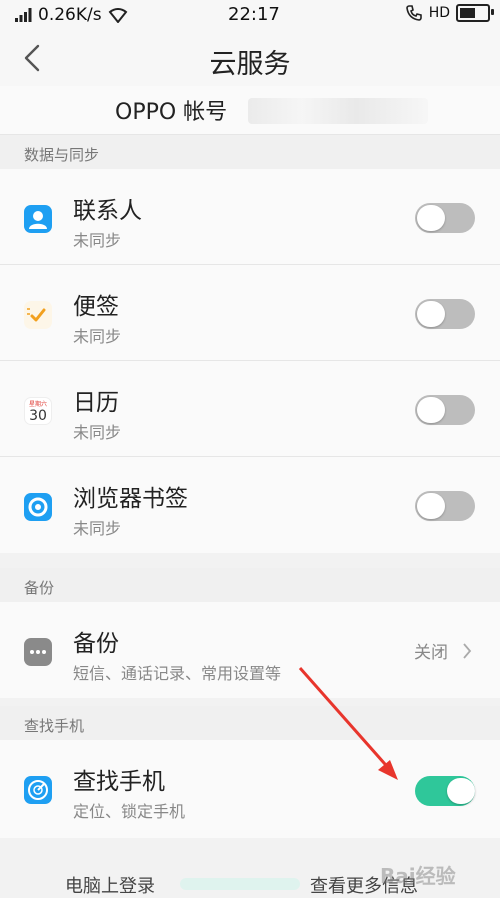 This screenshot has width=500, height=898. What do you see at coordinates (129, 811) in the screenshot?
I see `find-phone-desc: 定位、锁定手机` at bounding box center [129, 811].